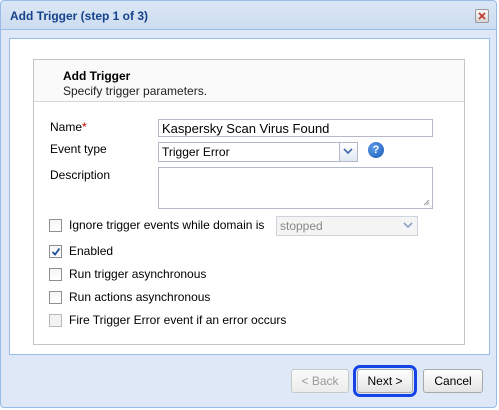 This screenshot has width=499, height=410. I want to click on description-textarea, so click(295, 188).